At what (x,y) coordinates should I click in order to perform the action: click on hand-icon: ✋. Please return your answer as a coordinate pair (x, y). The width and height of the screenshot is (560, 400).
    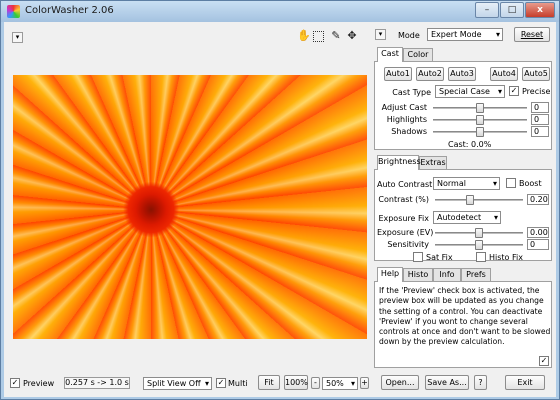
    Looking at the image, I should click on (304, 36).